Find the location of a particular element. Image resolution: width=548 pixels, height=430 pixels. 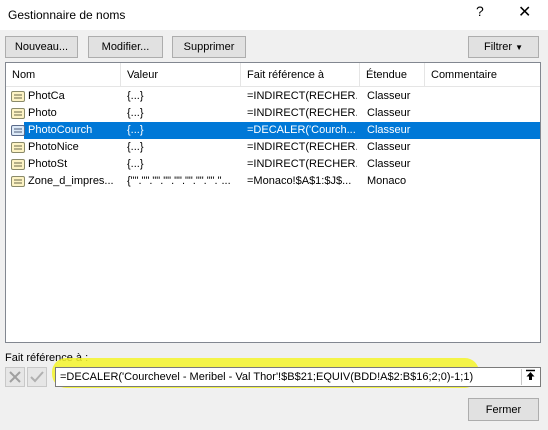

filter-button: Filtrer ▼ is located at coordinates (503, 47).